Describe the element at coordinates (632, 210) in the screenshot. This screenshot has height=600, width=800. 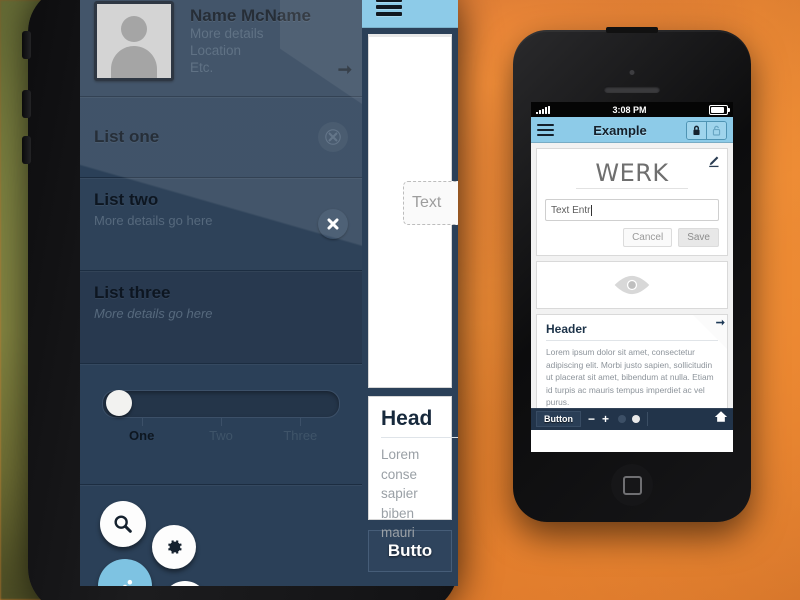
I see `text-entry-input: Text Entr` at that location.